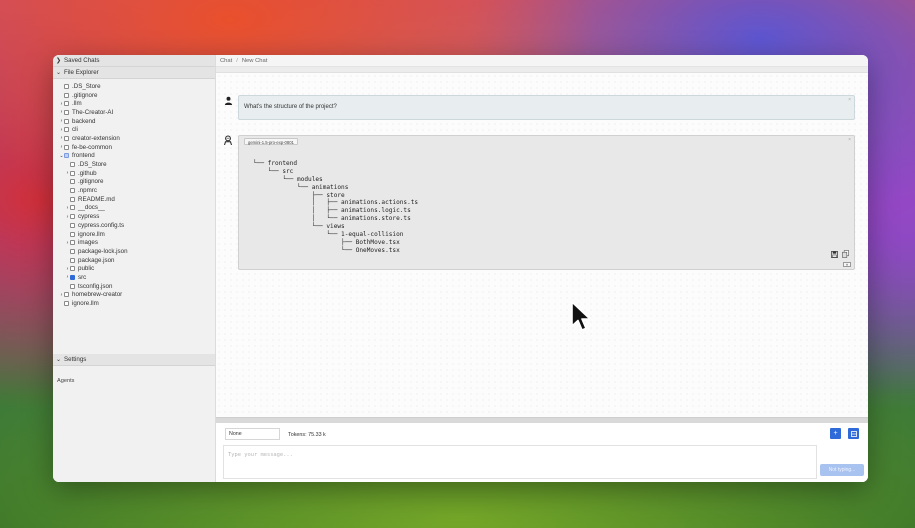 The image size is (915, 528). I want to click on tree-item: package-lock.json, so click(134, 251).